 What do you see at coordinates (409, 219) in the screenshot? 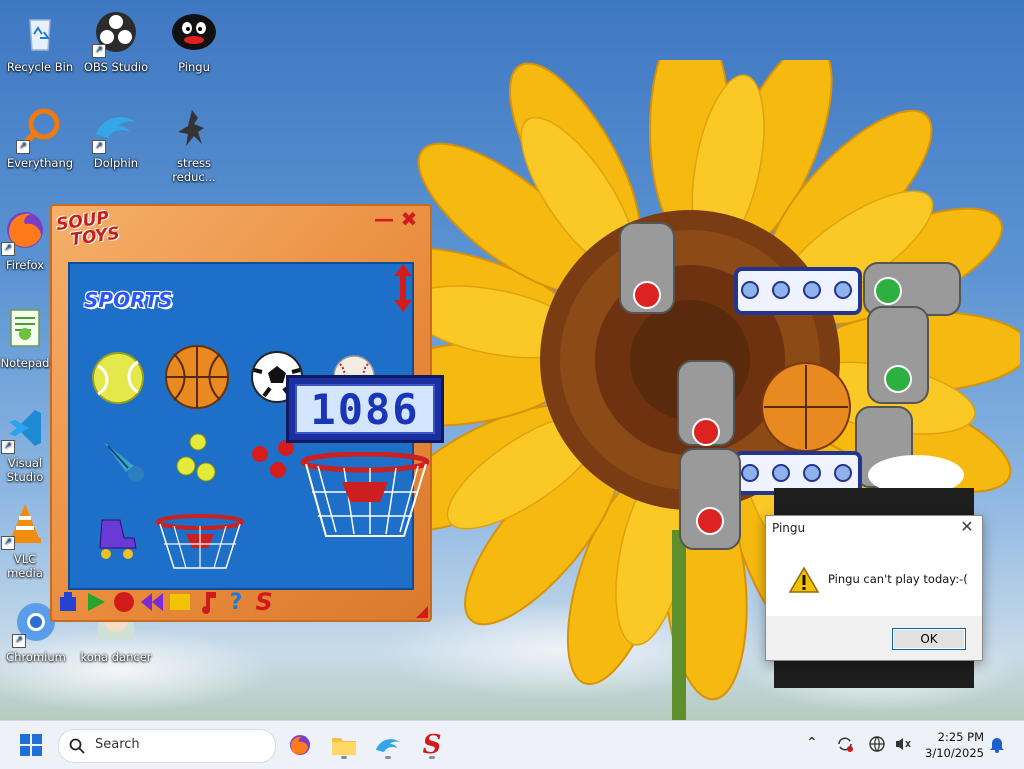
I see `close-button: ✖` at bounding box center [409, 219].